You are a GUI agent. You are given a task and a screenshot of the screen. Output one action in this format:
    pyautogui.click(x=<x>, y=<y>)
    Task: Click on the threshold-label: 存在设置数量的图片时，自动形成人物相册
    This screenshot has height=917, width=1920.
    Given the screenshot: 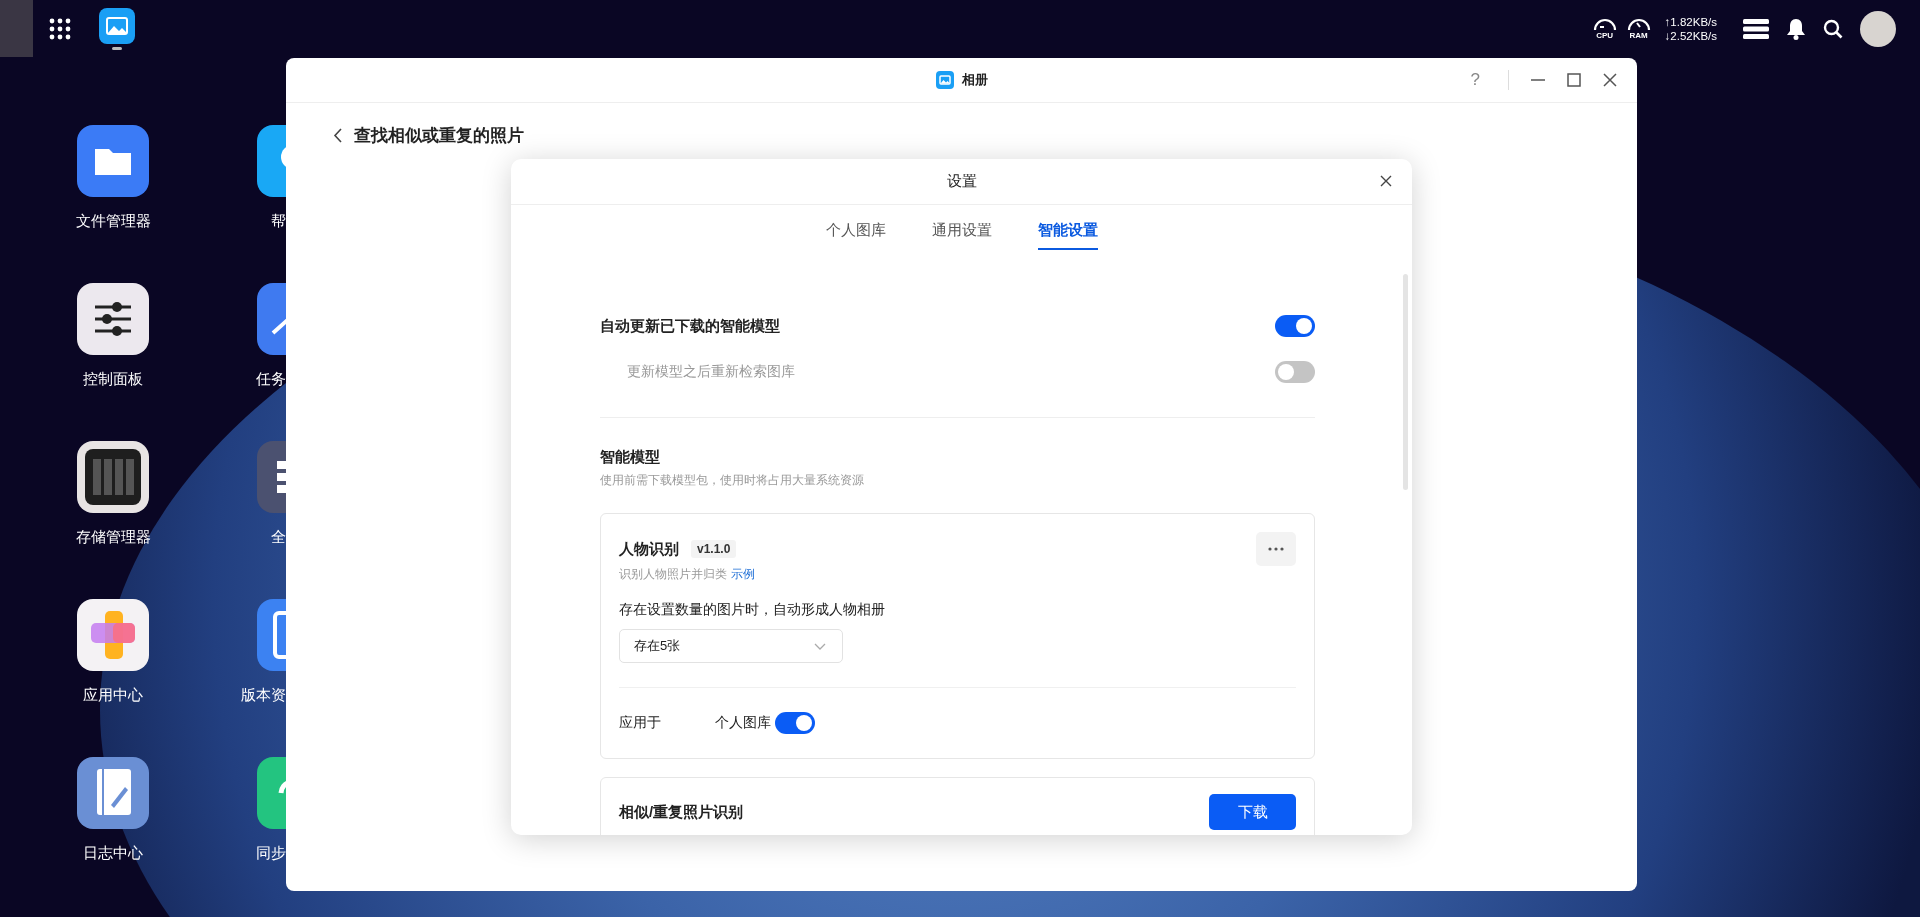 What is the action you would take?
    pyautogui.click(x=752, y=610)
    